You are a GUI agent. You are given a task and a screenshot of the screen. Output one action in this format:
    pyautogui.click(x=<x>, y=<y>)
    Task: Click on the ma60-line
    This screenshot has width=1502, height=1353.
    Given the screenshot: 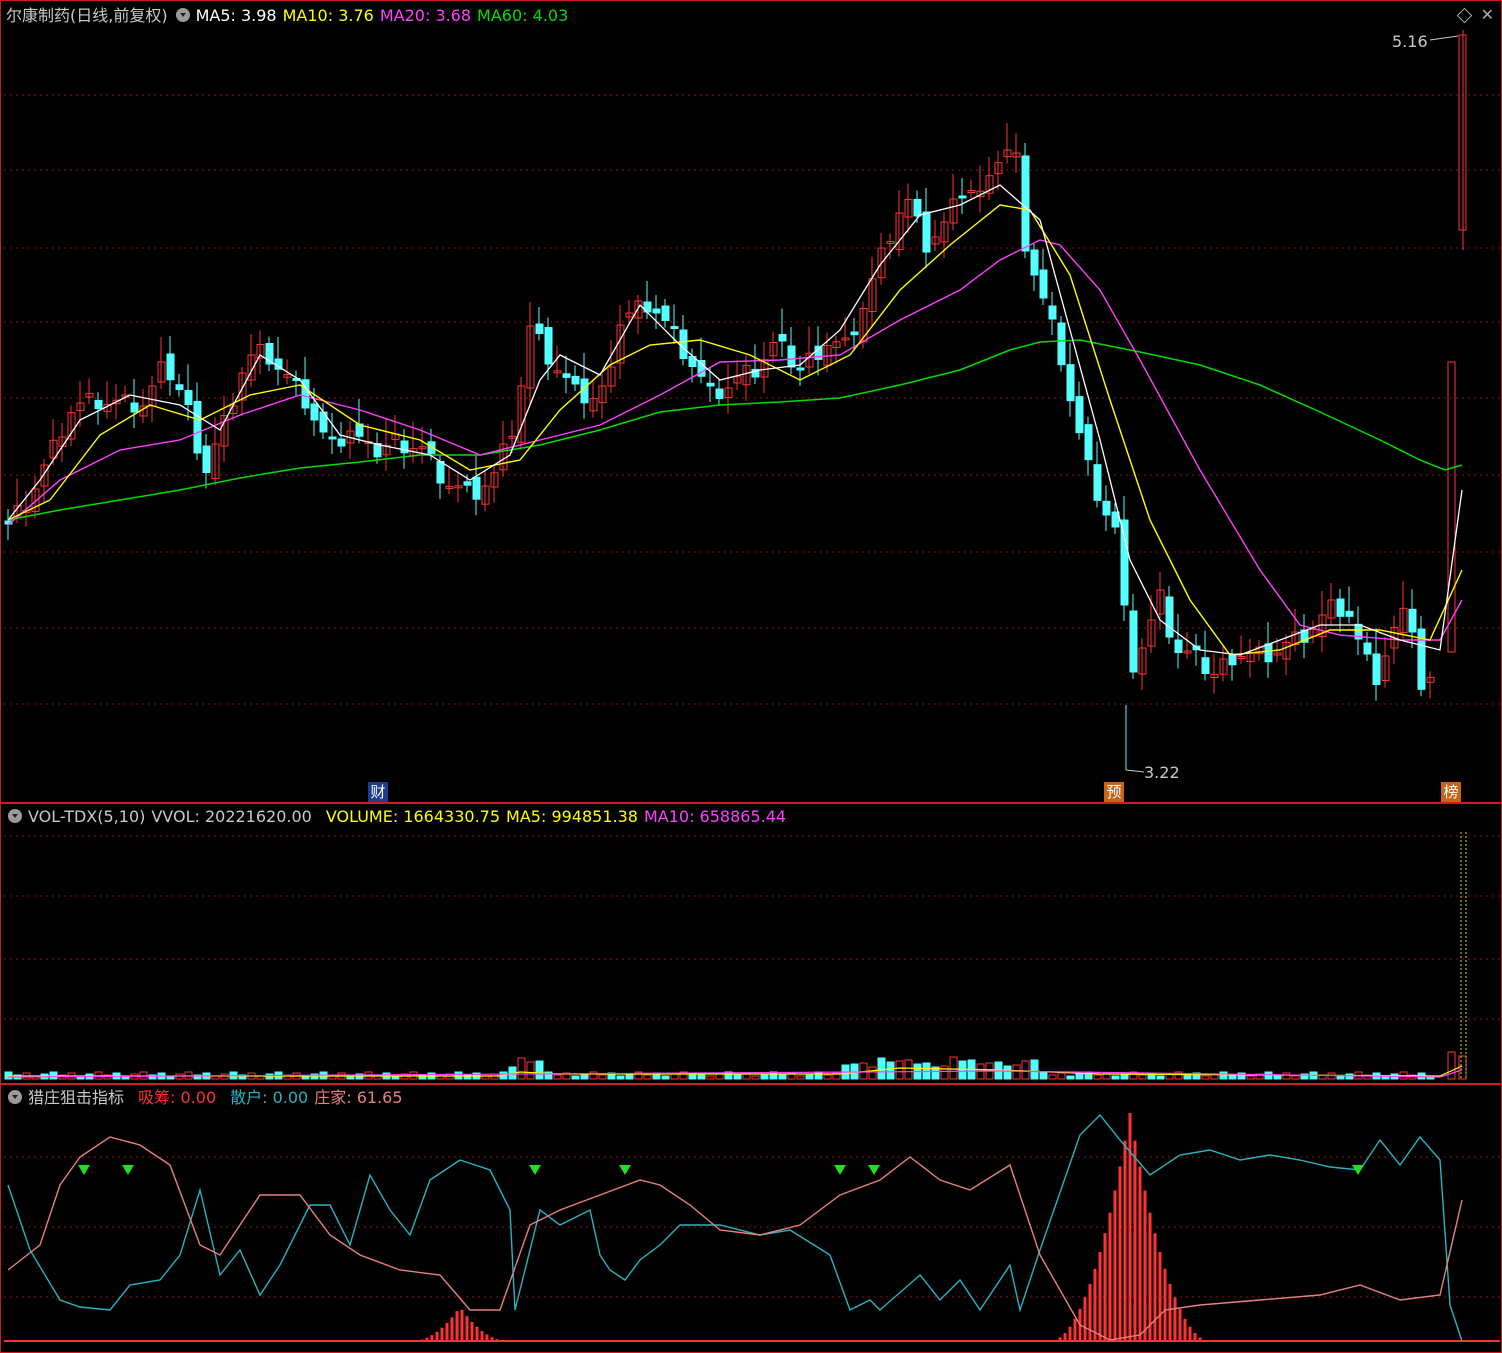 What is the action you would take?
    pyautogui.click(x=735, y=430)
    